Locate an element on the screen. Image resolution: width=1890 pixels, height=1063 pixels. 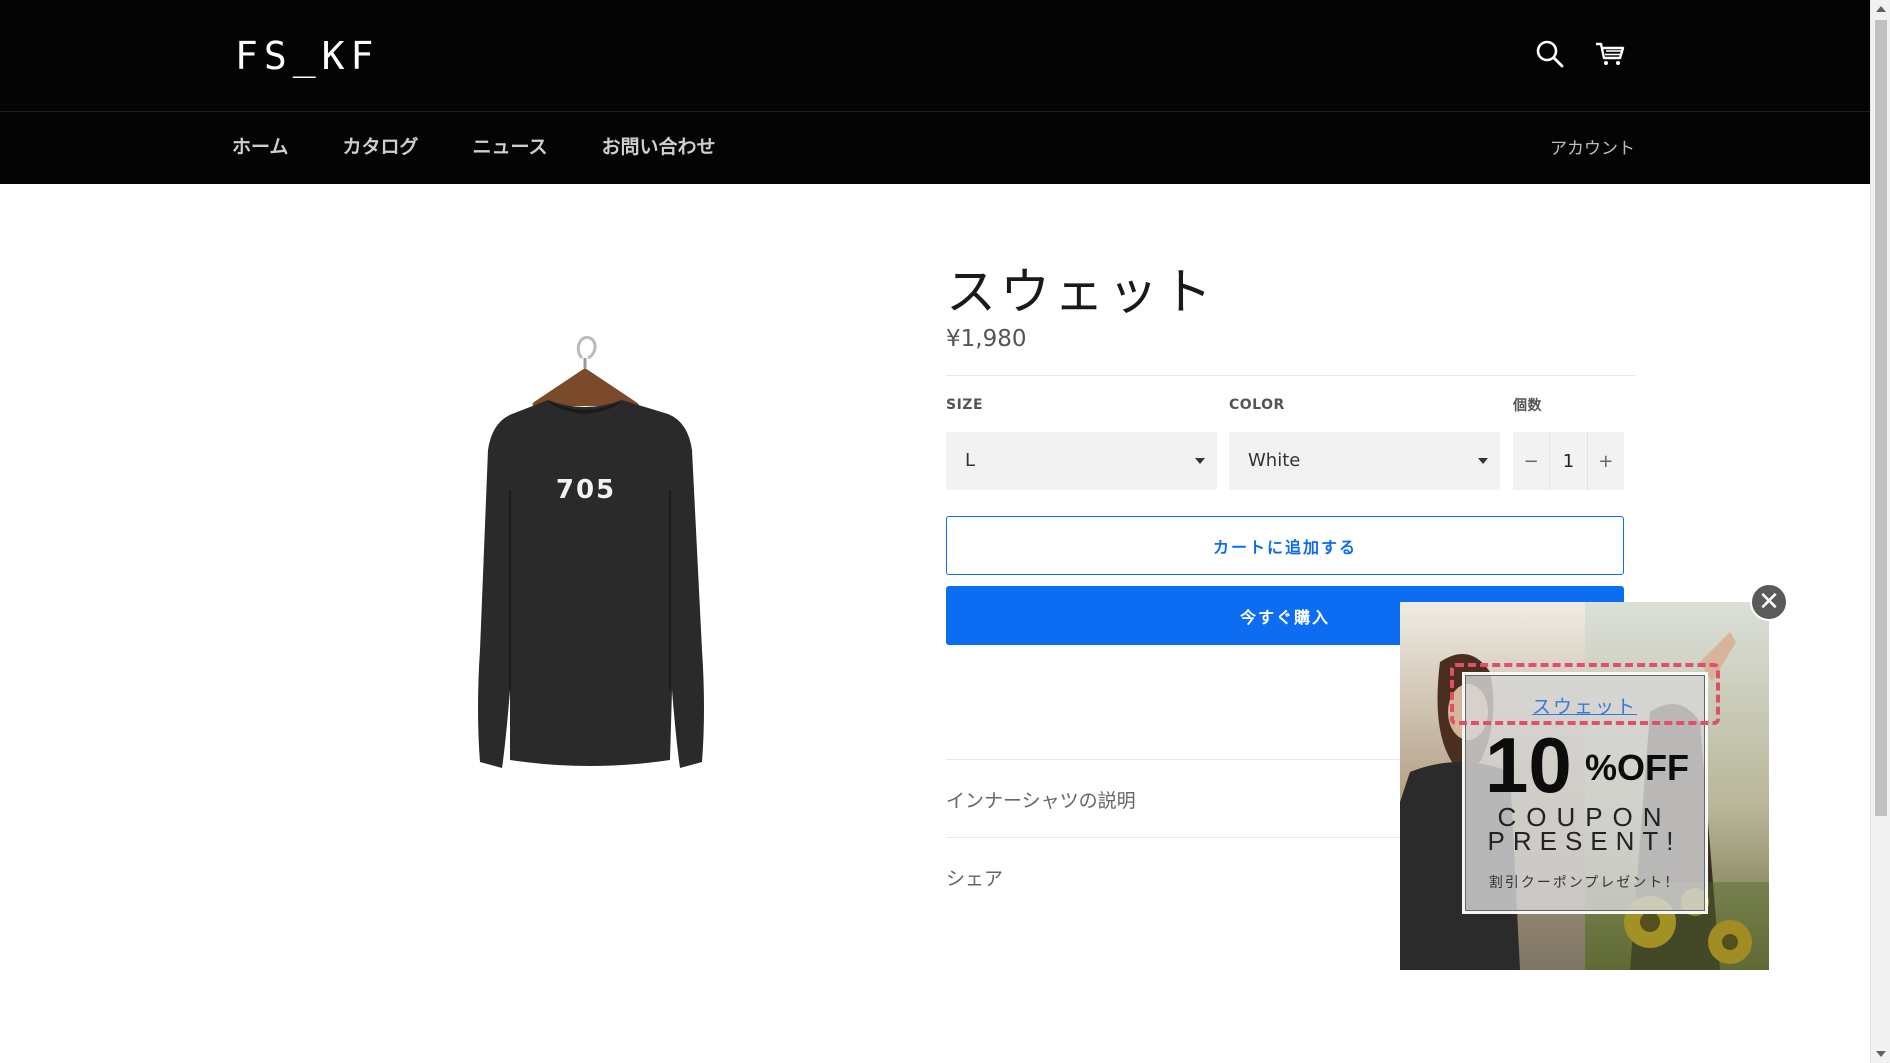
quantity-decrease-button: − is located at coordinates (1531, 461).